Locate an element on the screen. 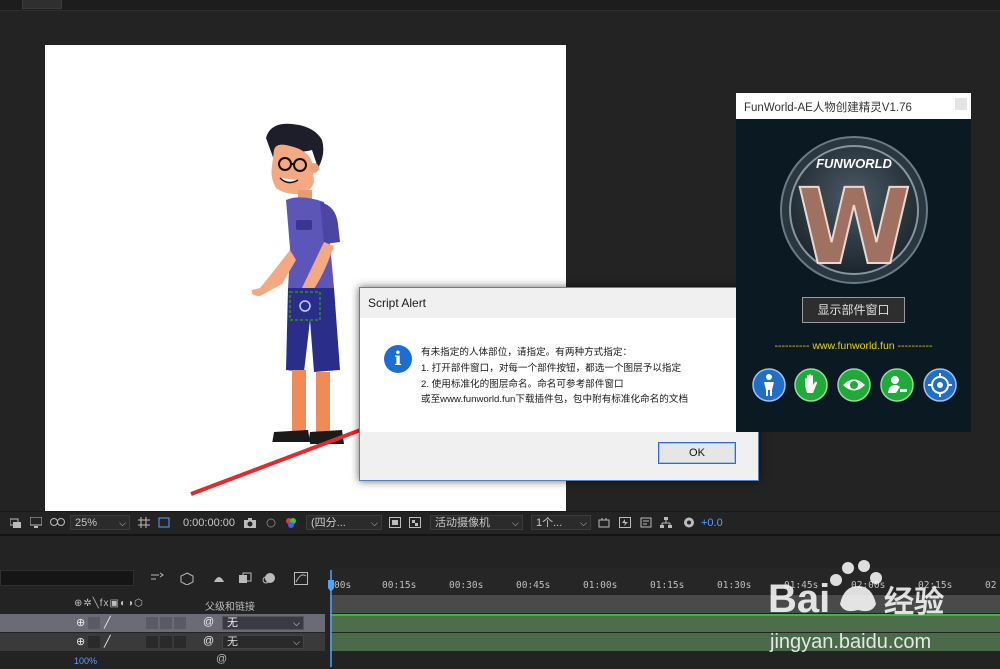  eye-icon is located at coordinates (854, 385).